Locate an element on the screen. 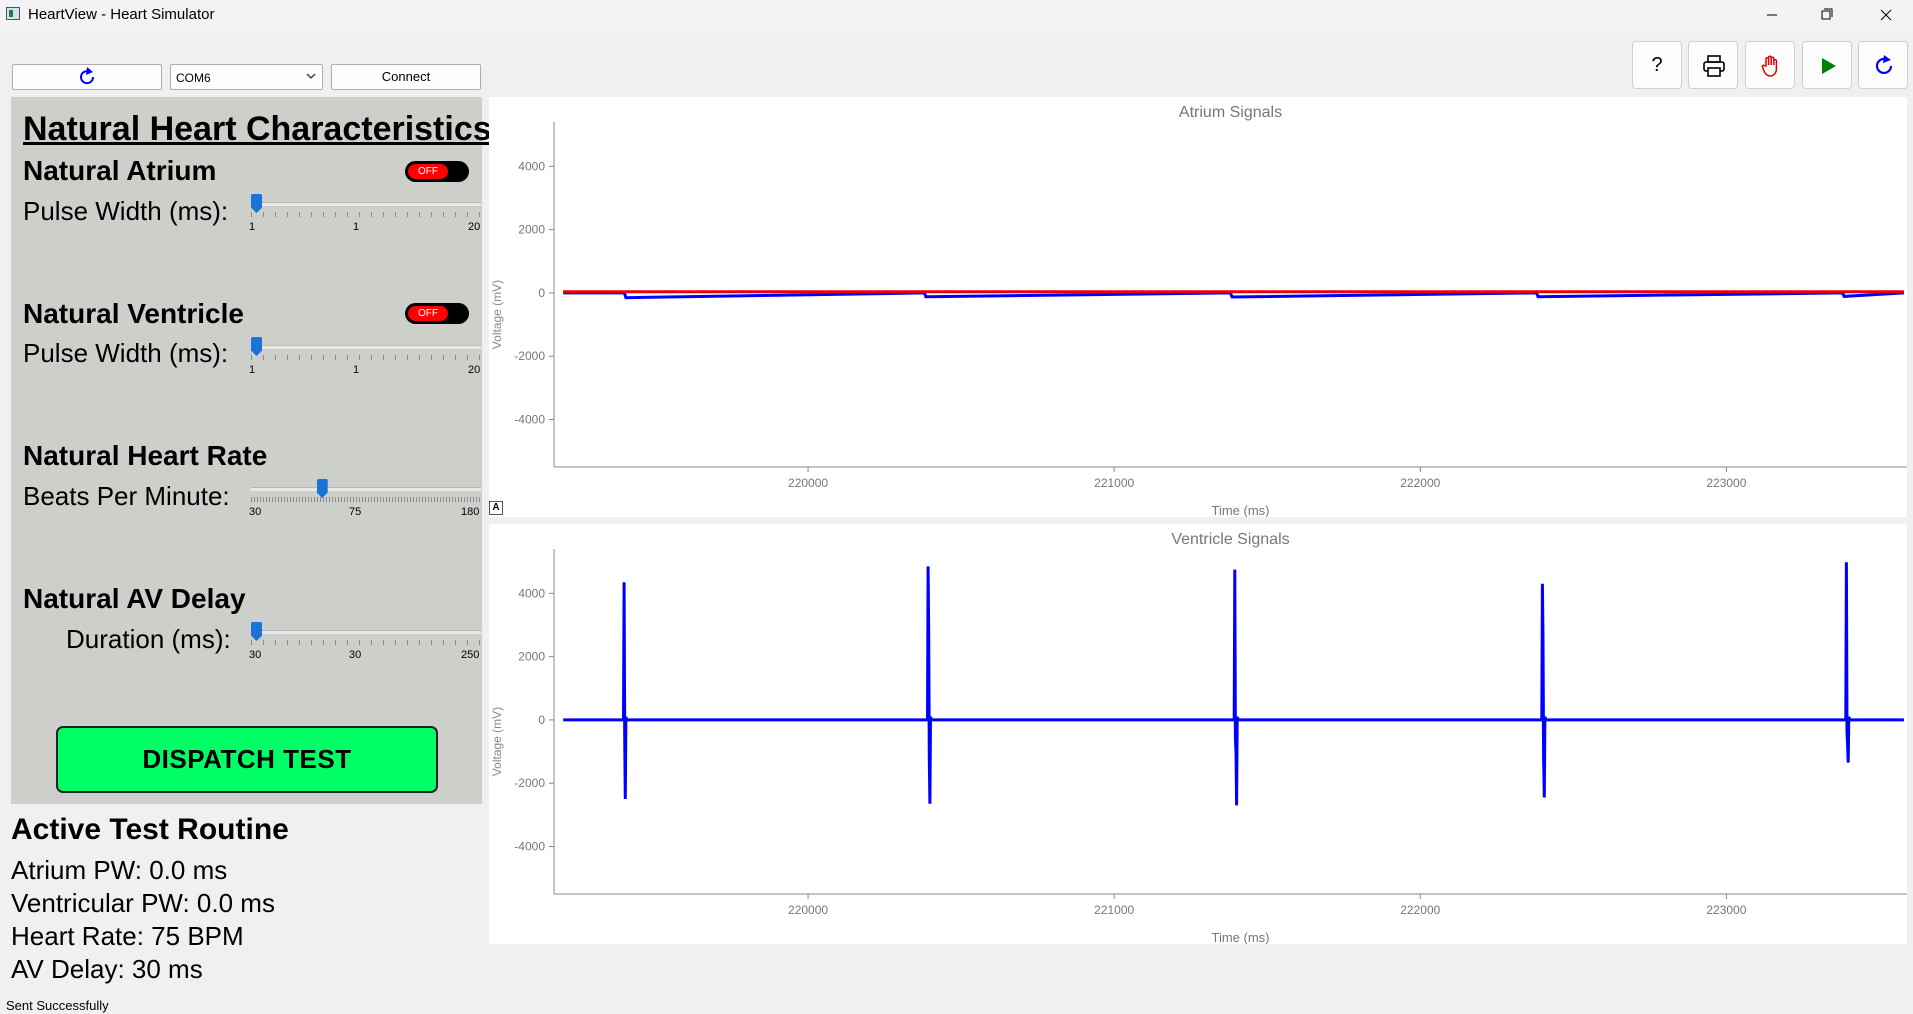 This screenshot has width=1913, height=1014. active-ventricular-pw: Ventricular PW: 0.0 ms is located at coordinates (143, 903).